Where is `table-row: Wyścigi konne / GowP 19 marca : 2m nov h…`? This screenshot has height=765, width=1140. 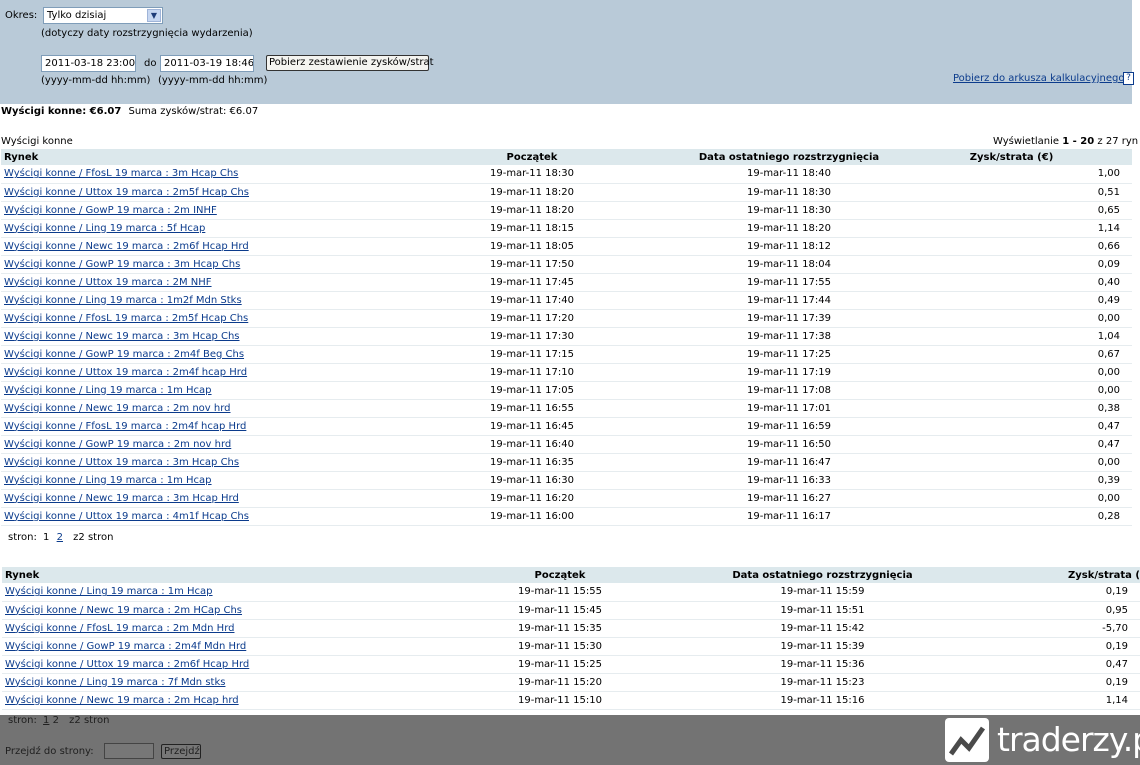
table-row: Wyścigi konne / GowP 19 marca : 2m nov h… is located at coordinates (566, 444).